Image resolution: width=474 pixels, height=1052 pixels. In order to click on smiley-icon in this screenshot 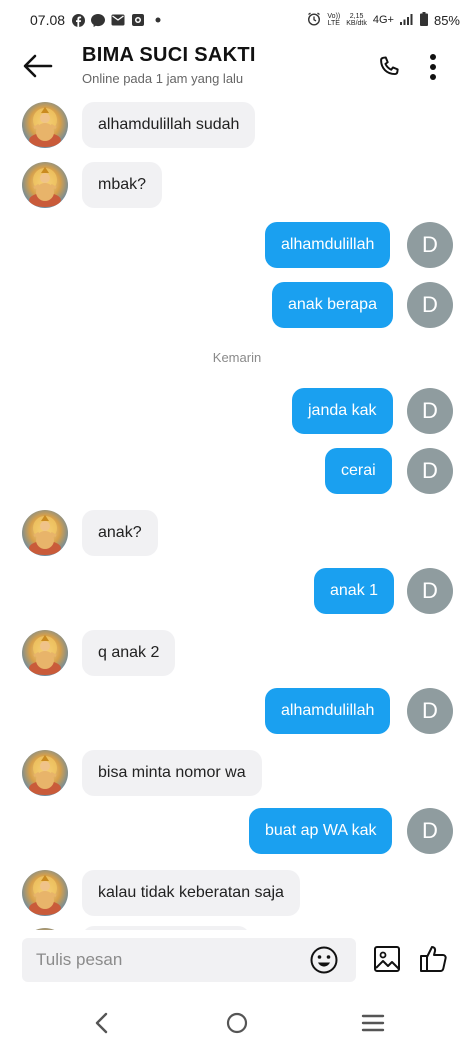, I will do `click(324, 962)`.